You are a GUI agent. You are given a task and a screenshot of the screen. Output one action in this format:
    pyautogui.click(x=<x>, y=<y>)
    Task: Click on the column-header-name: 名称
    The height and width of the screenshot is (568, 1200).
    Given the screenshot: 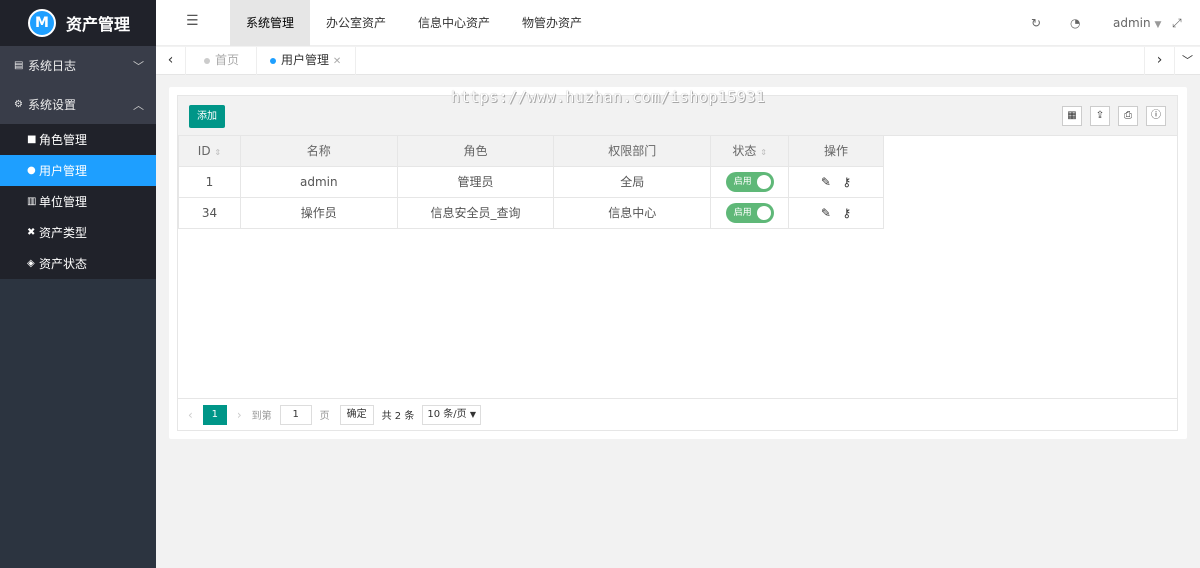 What is the action you would take?
    pyautogui.click(x=318, y=151)
    